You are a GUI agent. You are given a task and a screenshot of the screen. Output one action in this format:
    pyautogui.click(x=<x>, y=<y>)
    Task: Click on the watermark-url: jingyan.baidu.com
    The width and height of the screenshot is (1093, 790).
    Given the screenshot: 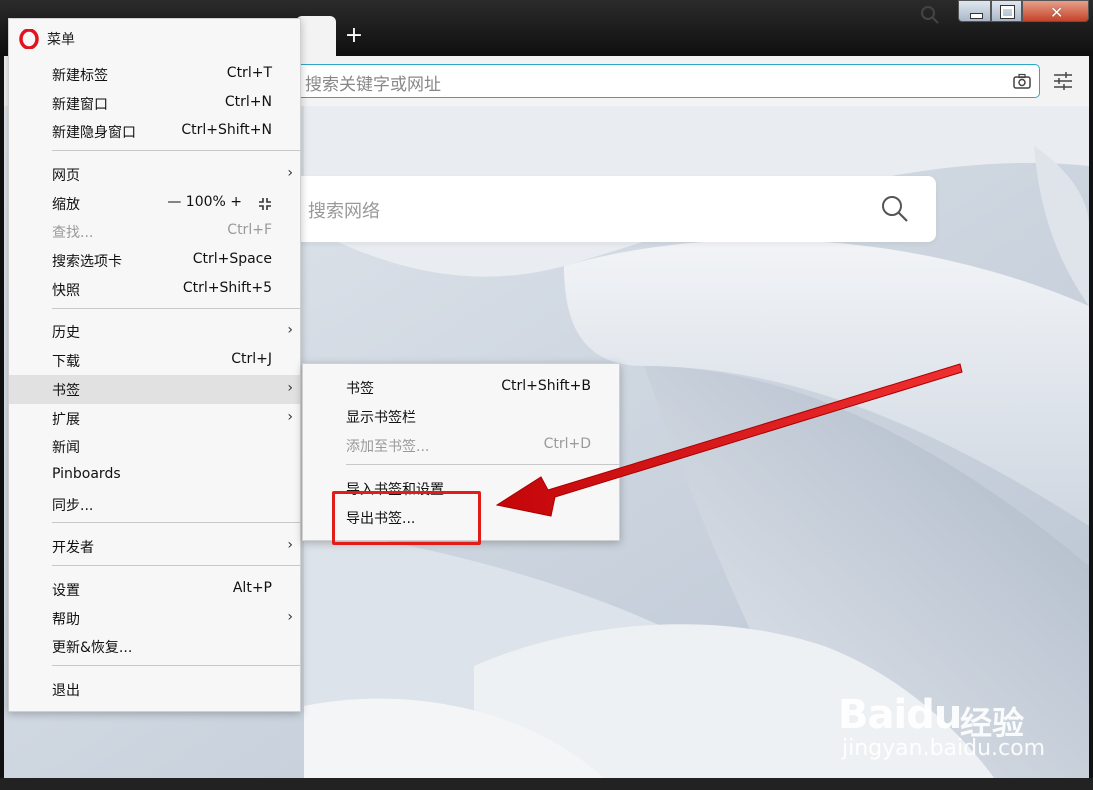 What is the action you would take?
    pyautogui.click(x=944, y=748)
    